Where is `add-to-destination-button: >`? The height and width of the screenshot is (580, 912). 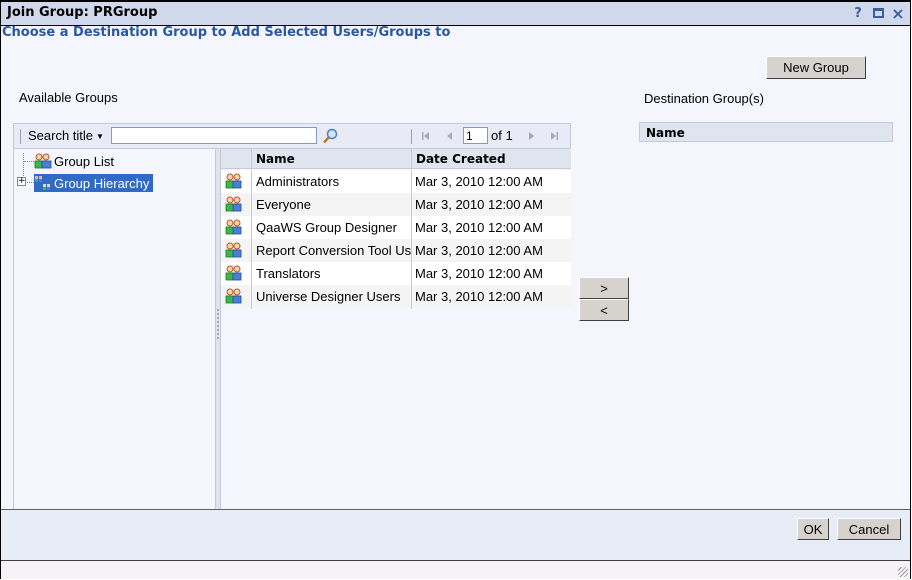 add-to-destination-button: > is located at coordinates (604, 288).